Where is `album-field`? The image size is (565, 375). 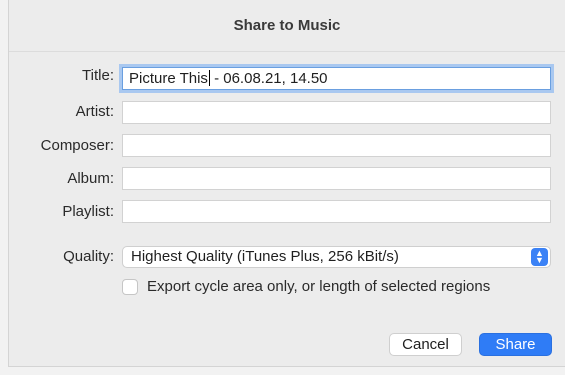 album-field is located at coordinates (336, 178).